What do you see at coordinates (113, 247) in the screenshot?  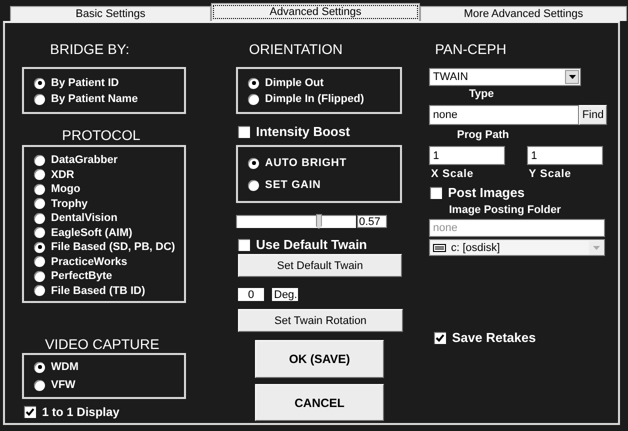 I see `radio-label: File Based (SD, PB, DC)` at bounding box center [113, 247].